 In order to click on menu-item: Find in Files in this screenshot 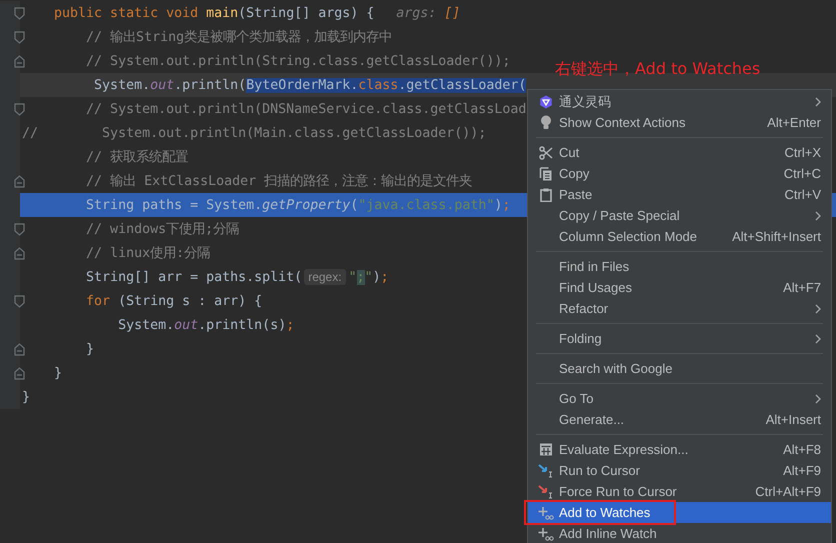, I will do `click(679, 266)`.